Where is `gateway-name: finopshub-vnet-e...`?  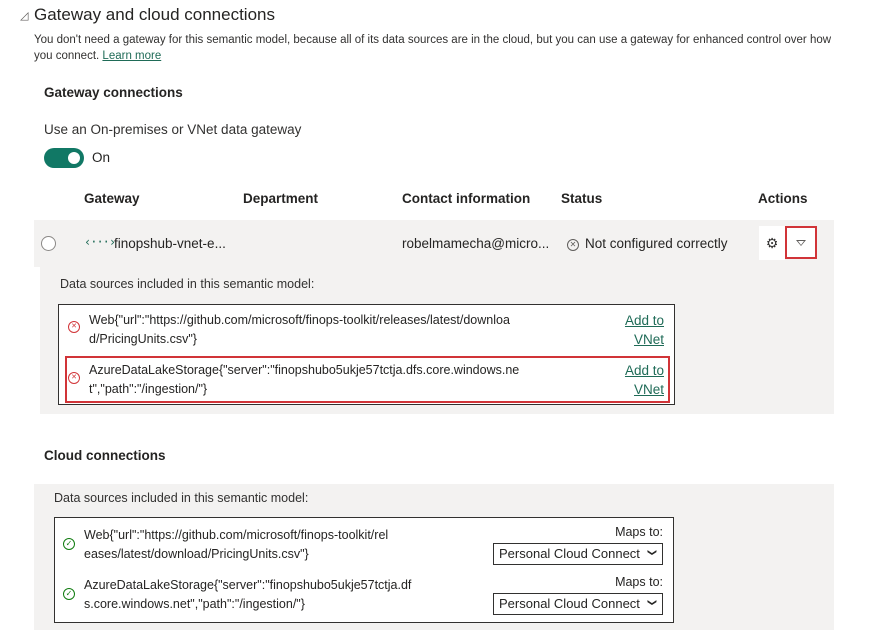 gateway-name: finopshub-vnet-e... is located at coordinates (170, 243).